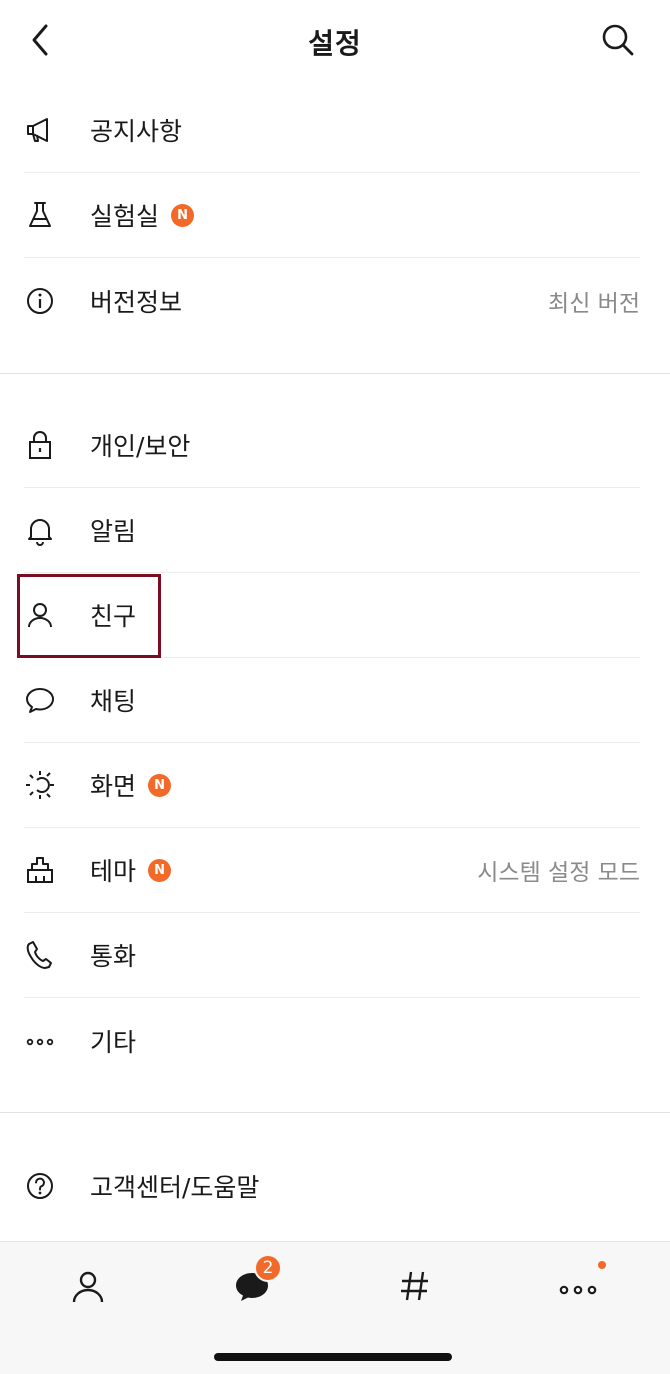 Image resolution: width=670 pixels, height=1374 pixels. What do you see at coordinates (332, 870) in the screenshot?
I see `settings-item-theme: 테마 N 시스템 설정 모드` at bounding box center [332, 870].